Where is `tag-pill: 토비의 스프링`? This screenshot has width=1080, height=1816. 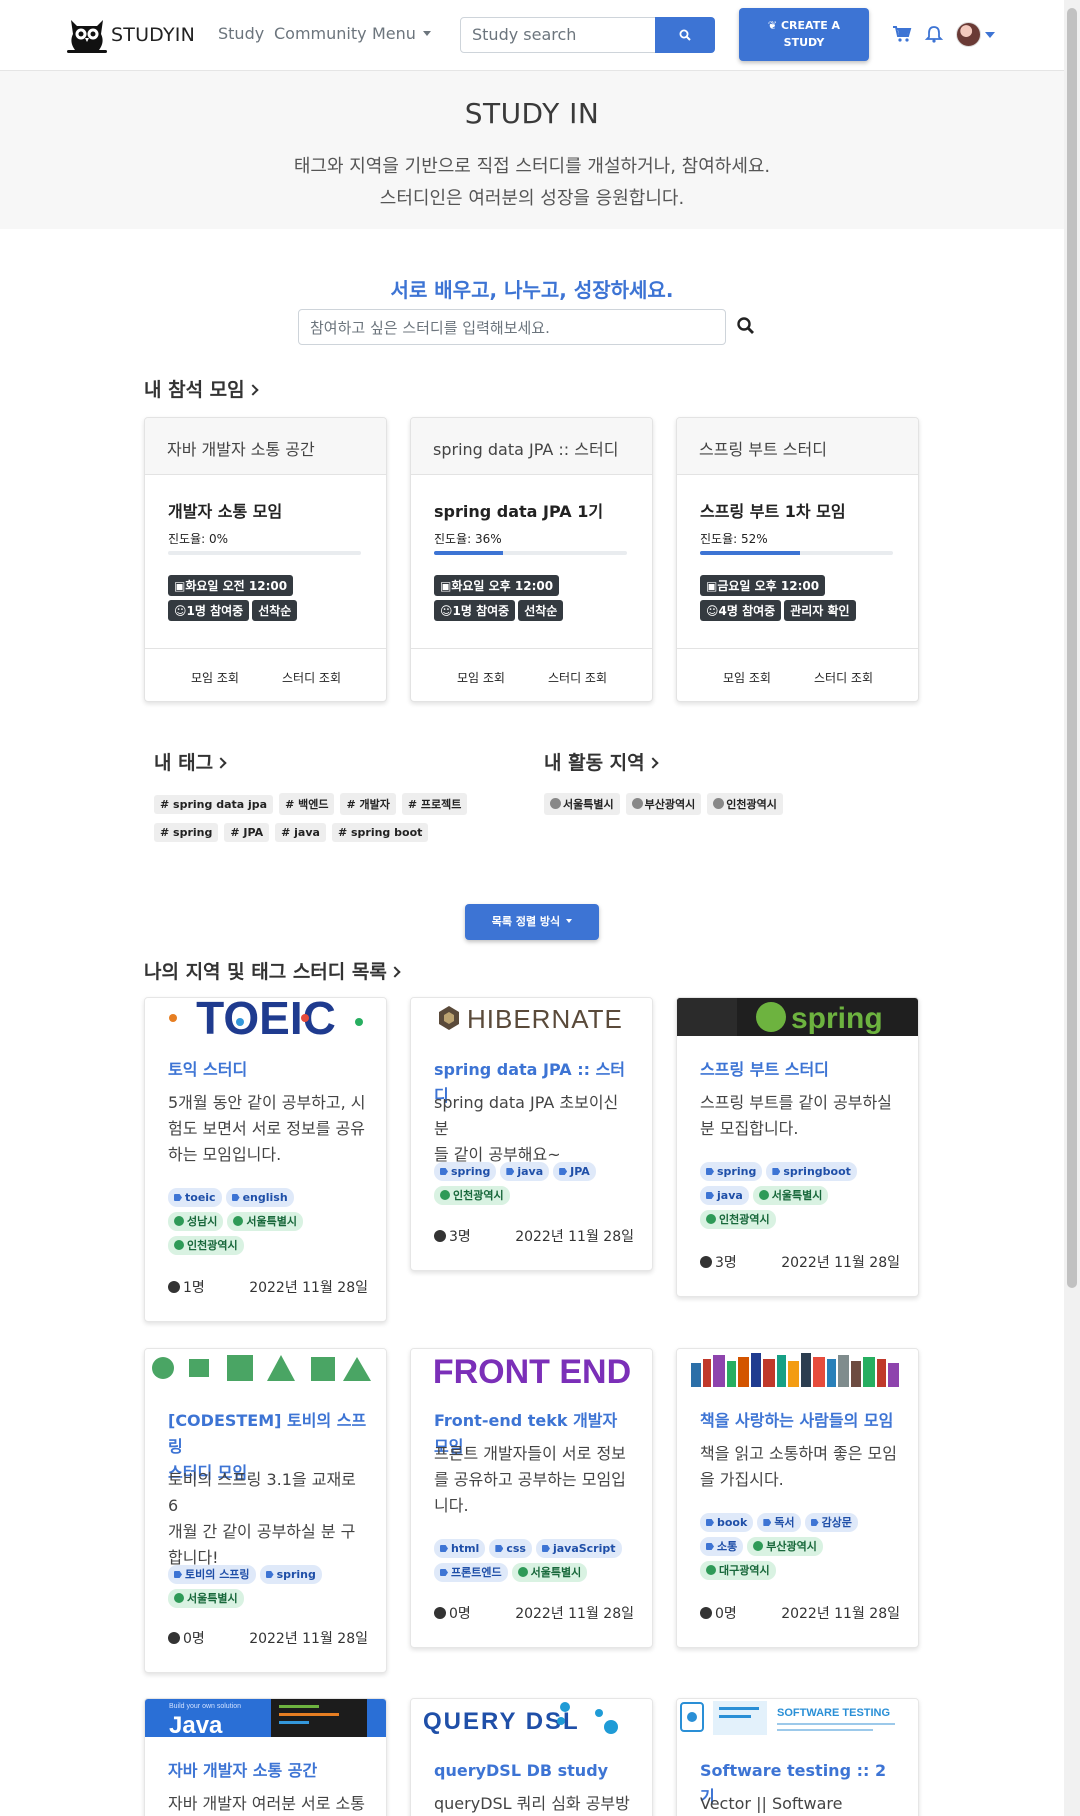
tag-pill: 토비의 스프링 is located at coordinates (212, 1574).